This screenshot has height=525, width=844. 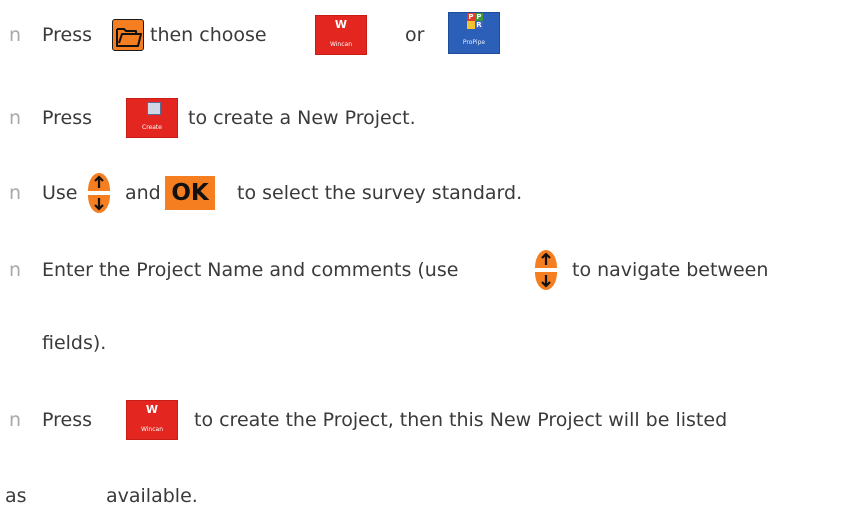 I want to click on step-2-press-text: Press, so click(x=67, y=118).